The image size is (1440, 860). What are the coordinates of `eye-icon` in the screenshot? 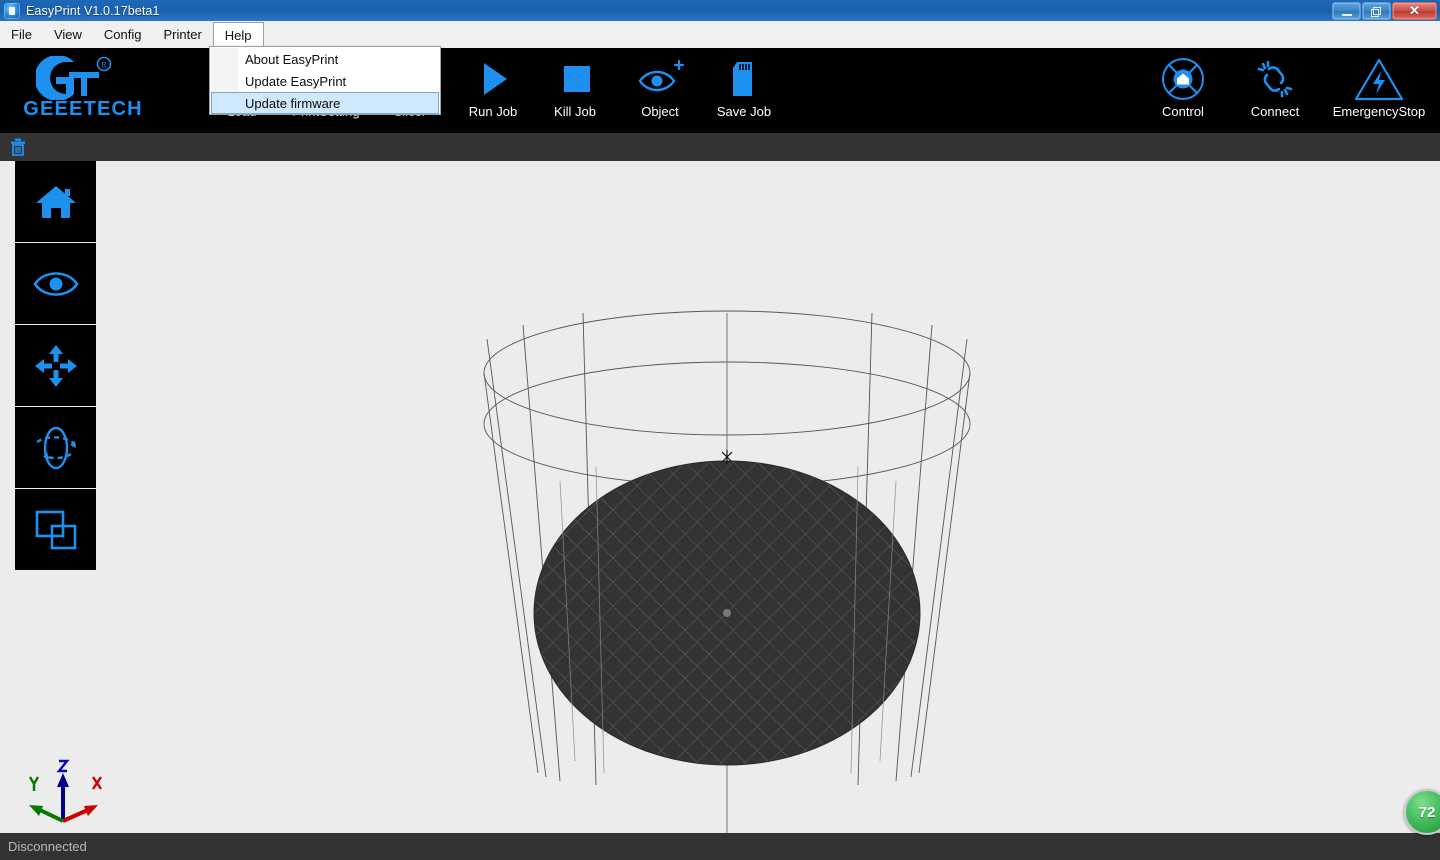 It's located at (55, 283).